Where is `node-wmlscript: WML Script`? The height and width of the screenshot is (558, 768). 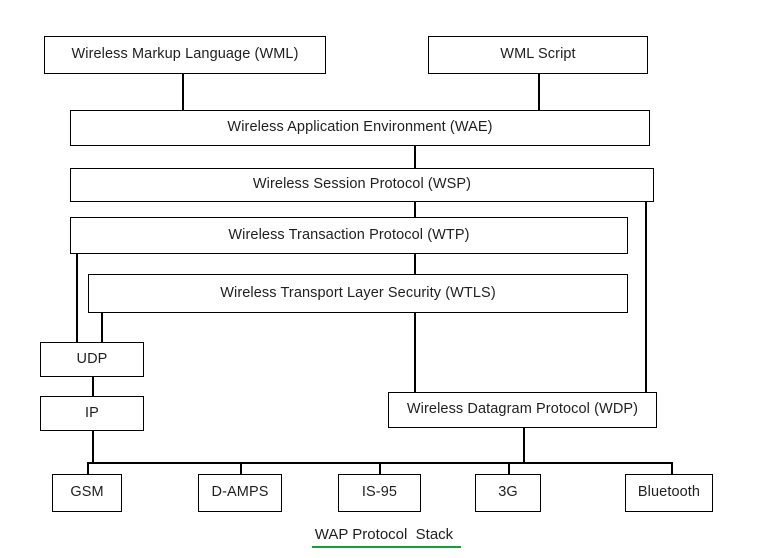
node-wmlscript: WML Script is located at coordinates (538, 55).